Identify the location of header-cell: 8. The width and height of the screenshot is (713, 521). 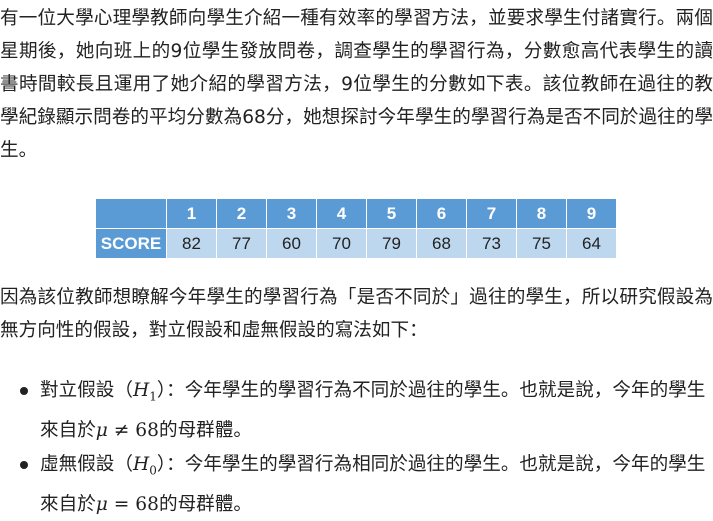
(541, 214).